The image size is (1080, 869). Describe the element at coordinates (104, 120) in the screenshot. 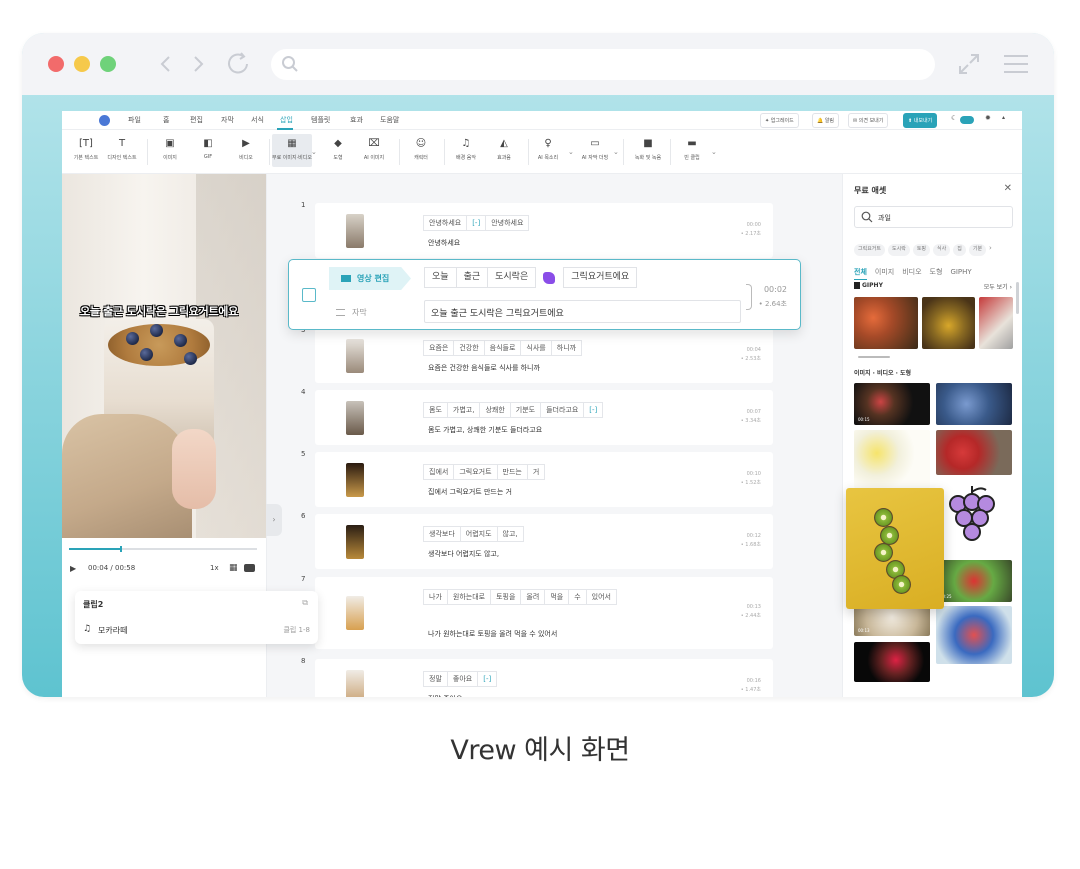

I see `user-icon` at that location.